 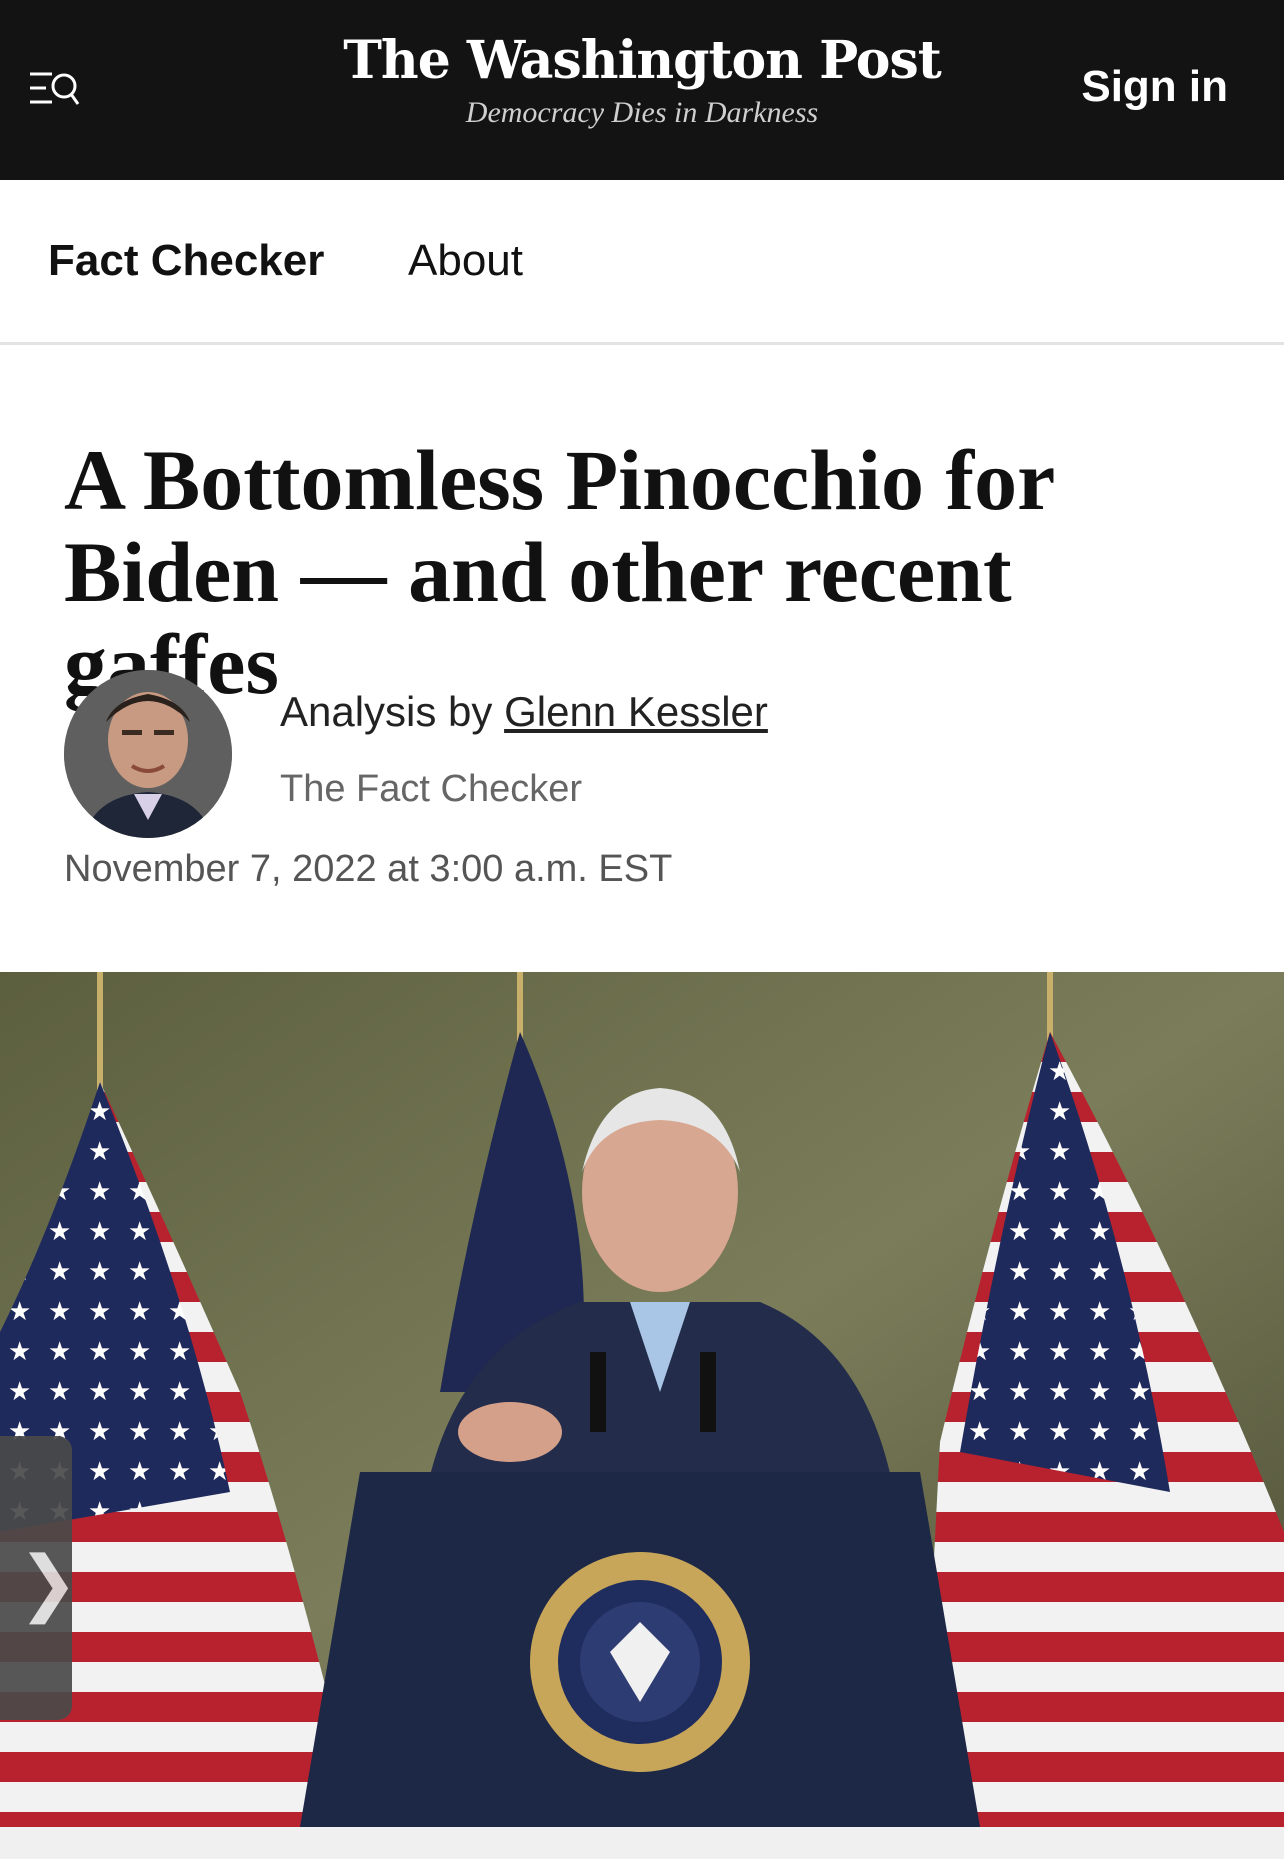 What do you see at coordinates (386, 711) in the screenshot?
I see `byline-prefix: Analysis by` at bounding box center [386, 711].